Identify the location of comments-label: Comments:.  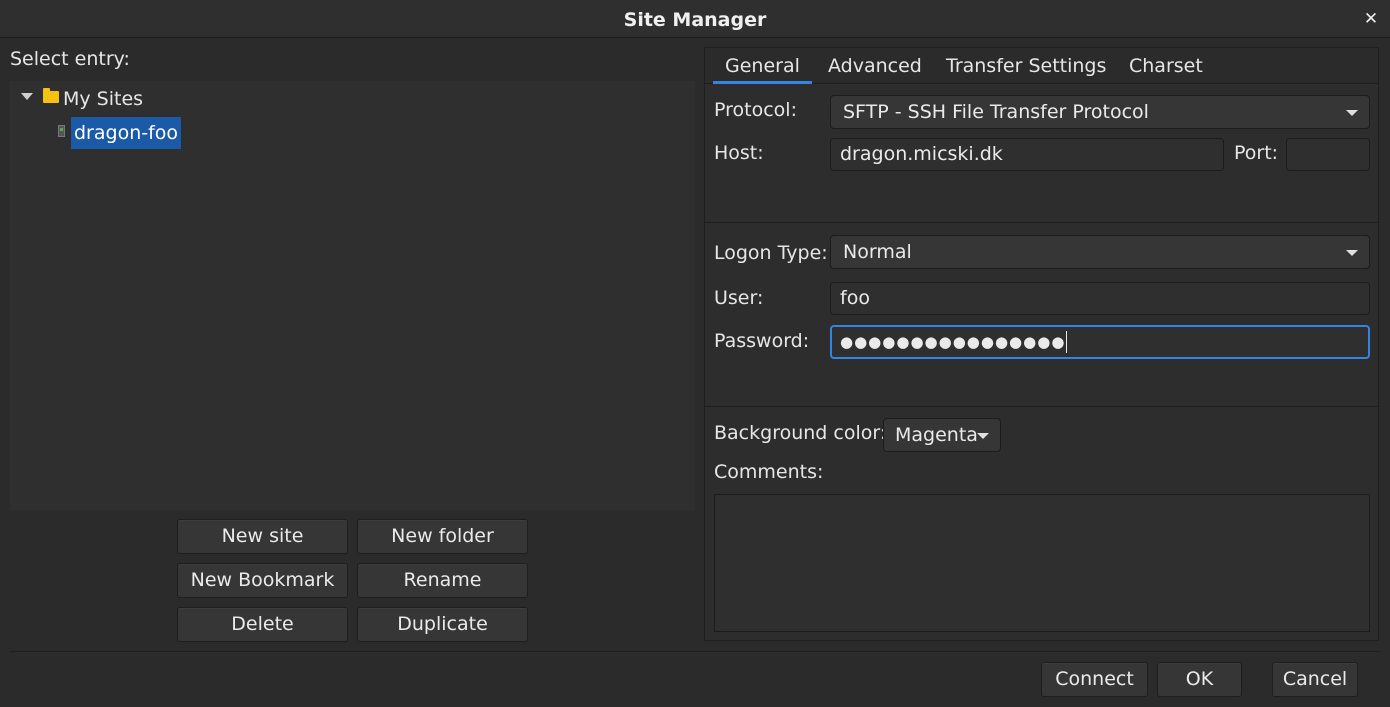
(769, 472).